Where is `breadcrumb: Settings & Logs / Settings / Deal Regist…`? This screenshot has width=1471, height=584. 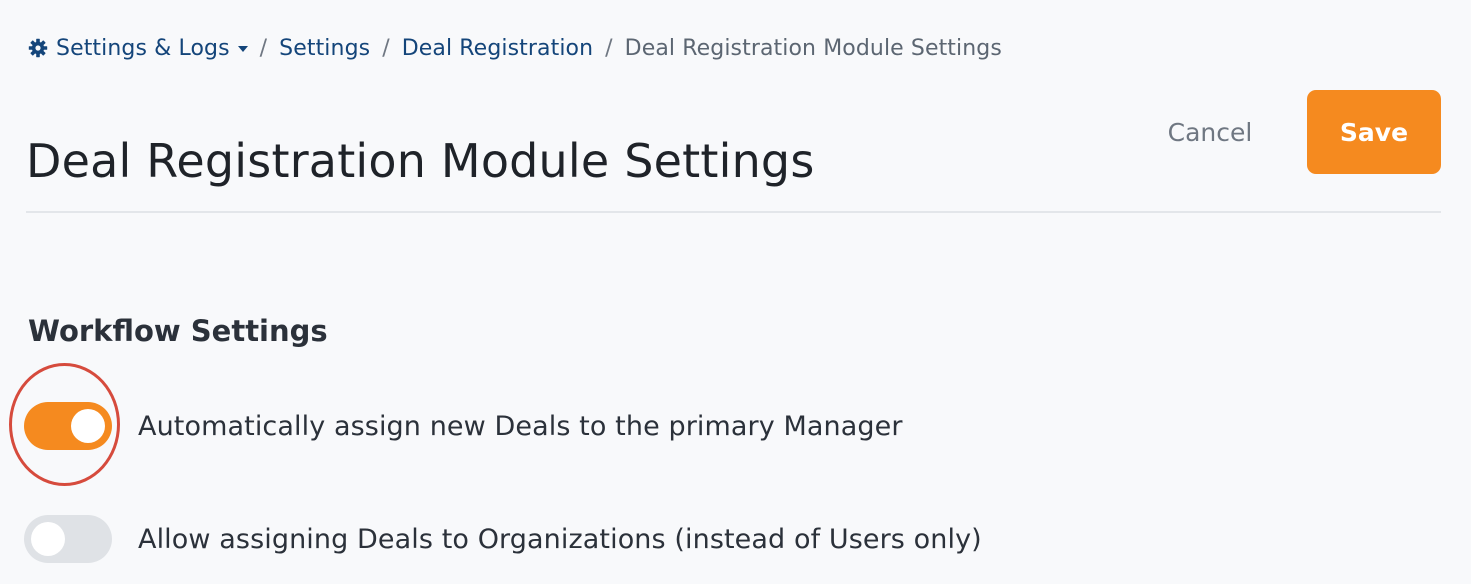
breadcrumb: Settings & Logs / Settings / Deal Regist… is located at coordinates (515, 48).